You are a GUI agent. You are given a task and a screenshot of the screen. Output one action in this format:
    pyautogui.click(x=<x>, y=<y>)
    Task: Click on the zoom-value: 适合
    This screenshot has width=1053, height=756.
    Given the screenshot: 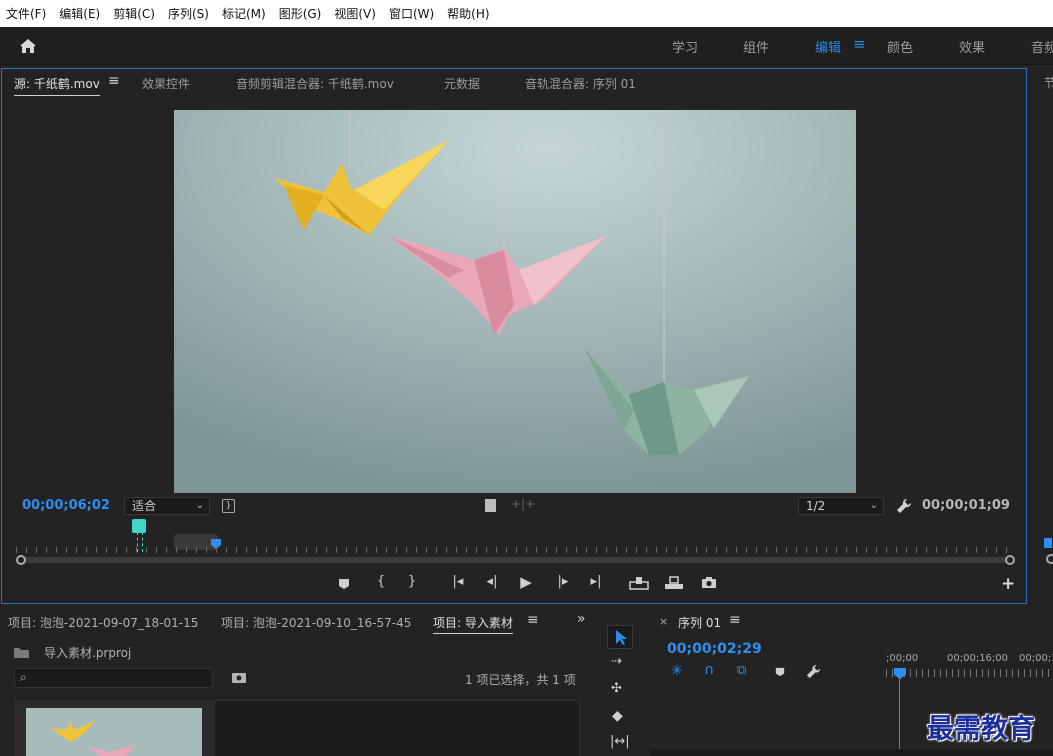 What is the action you would take?
    pyautogui.click(x=144, y=506)
    